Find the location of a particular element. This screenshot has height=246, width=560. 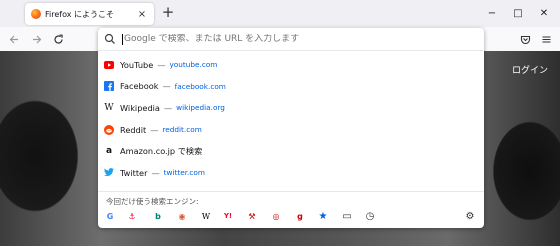

suggestion-twitter: Twitter — twitter.com is located at coordinates (291, 173).